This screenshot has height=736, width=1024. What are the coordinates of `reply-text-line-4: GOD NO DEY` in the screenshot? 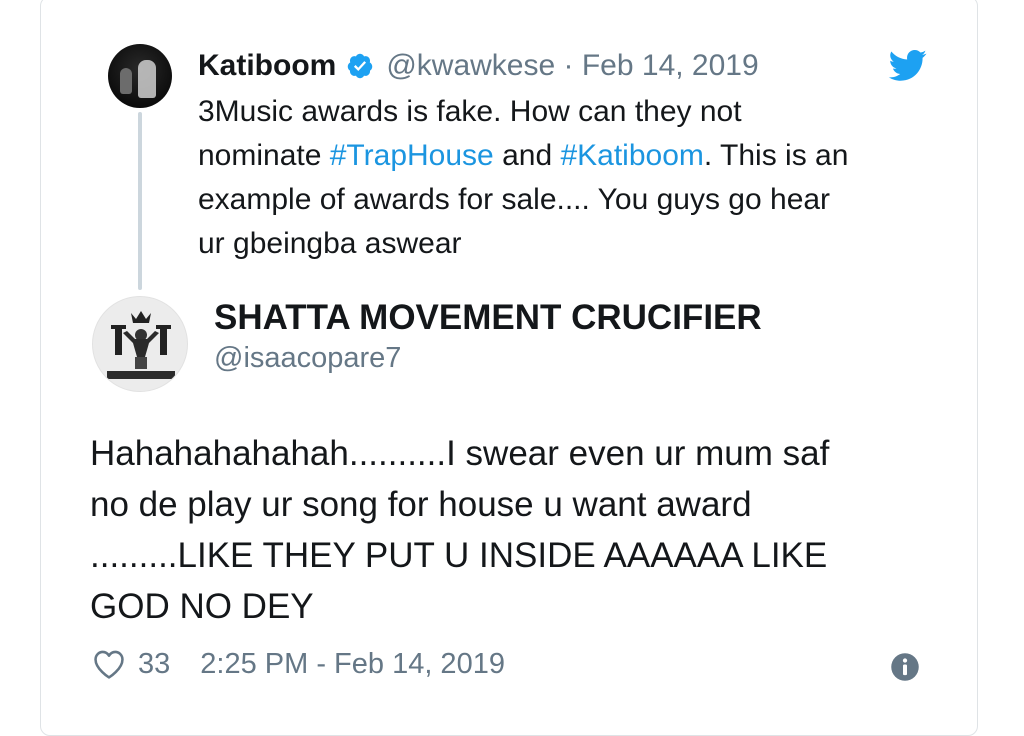 It's located at (202, 606).